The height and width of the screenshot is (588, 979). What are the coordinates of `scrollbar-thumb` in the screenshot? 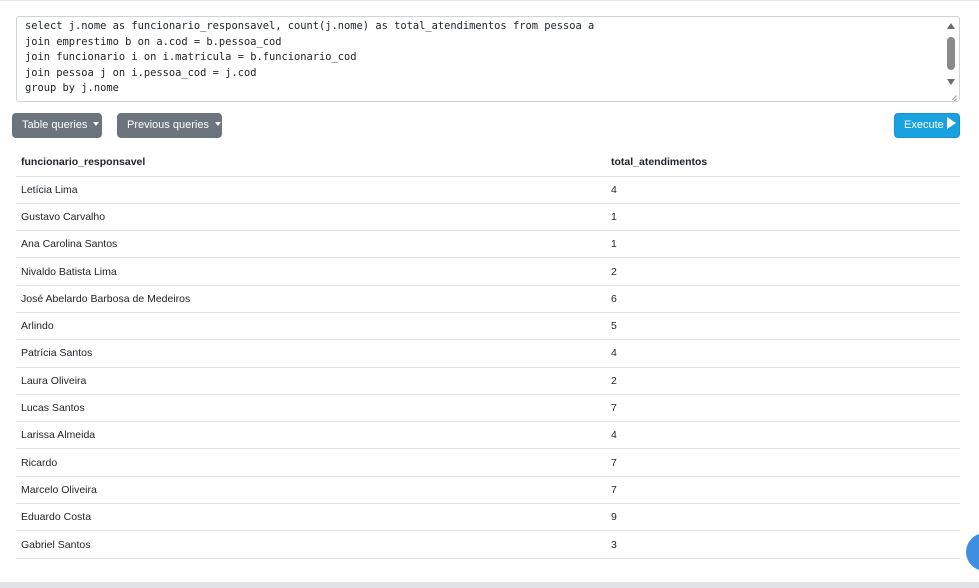 It's located at (951, 53).